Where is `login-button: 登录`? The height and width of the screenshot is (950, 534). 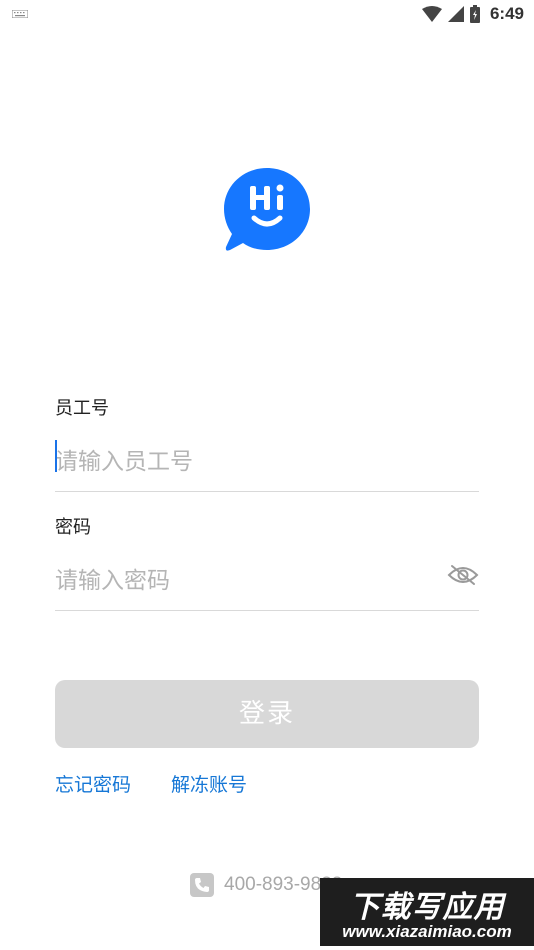 login-button: 登录 is located at coordinates (267, 714).